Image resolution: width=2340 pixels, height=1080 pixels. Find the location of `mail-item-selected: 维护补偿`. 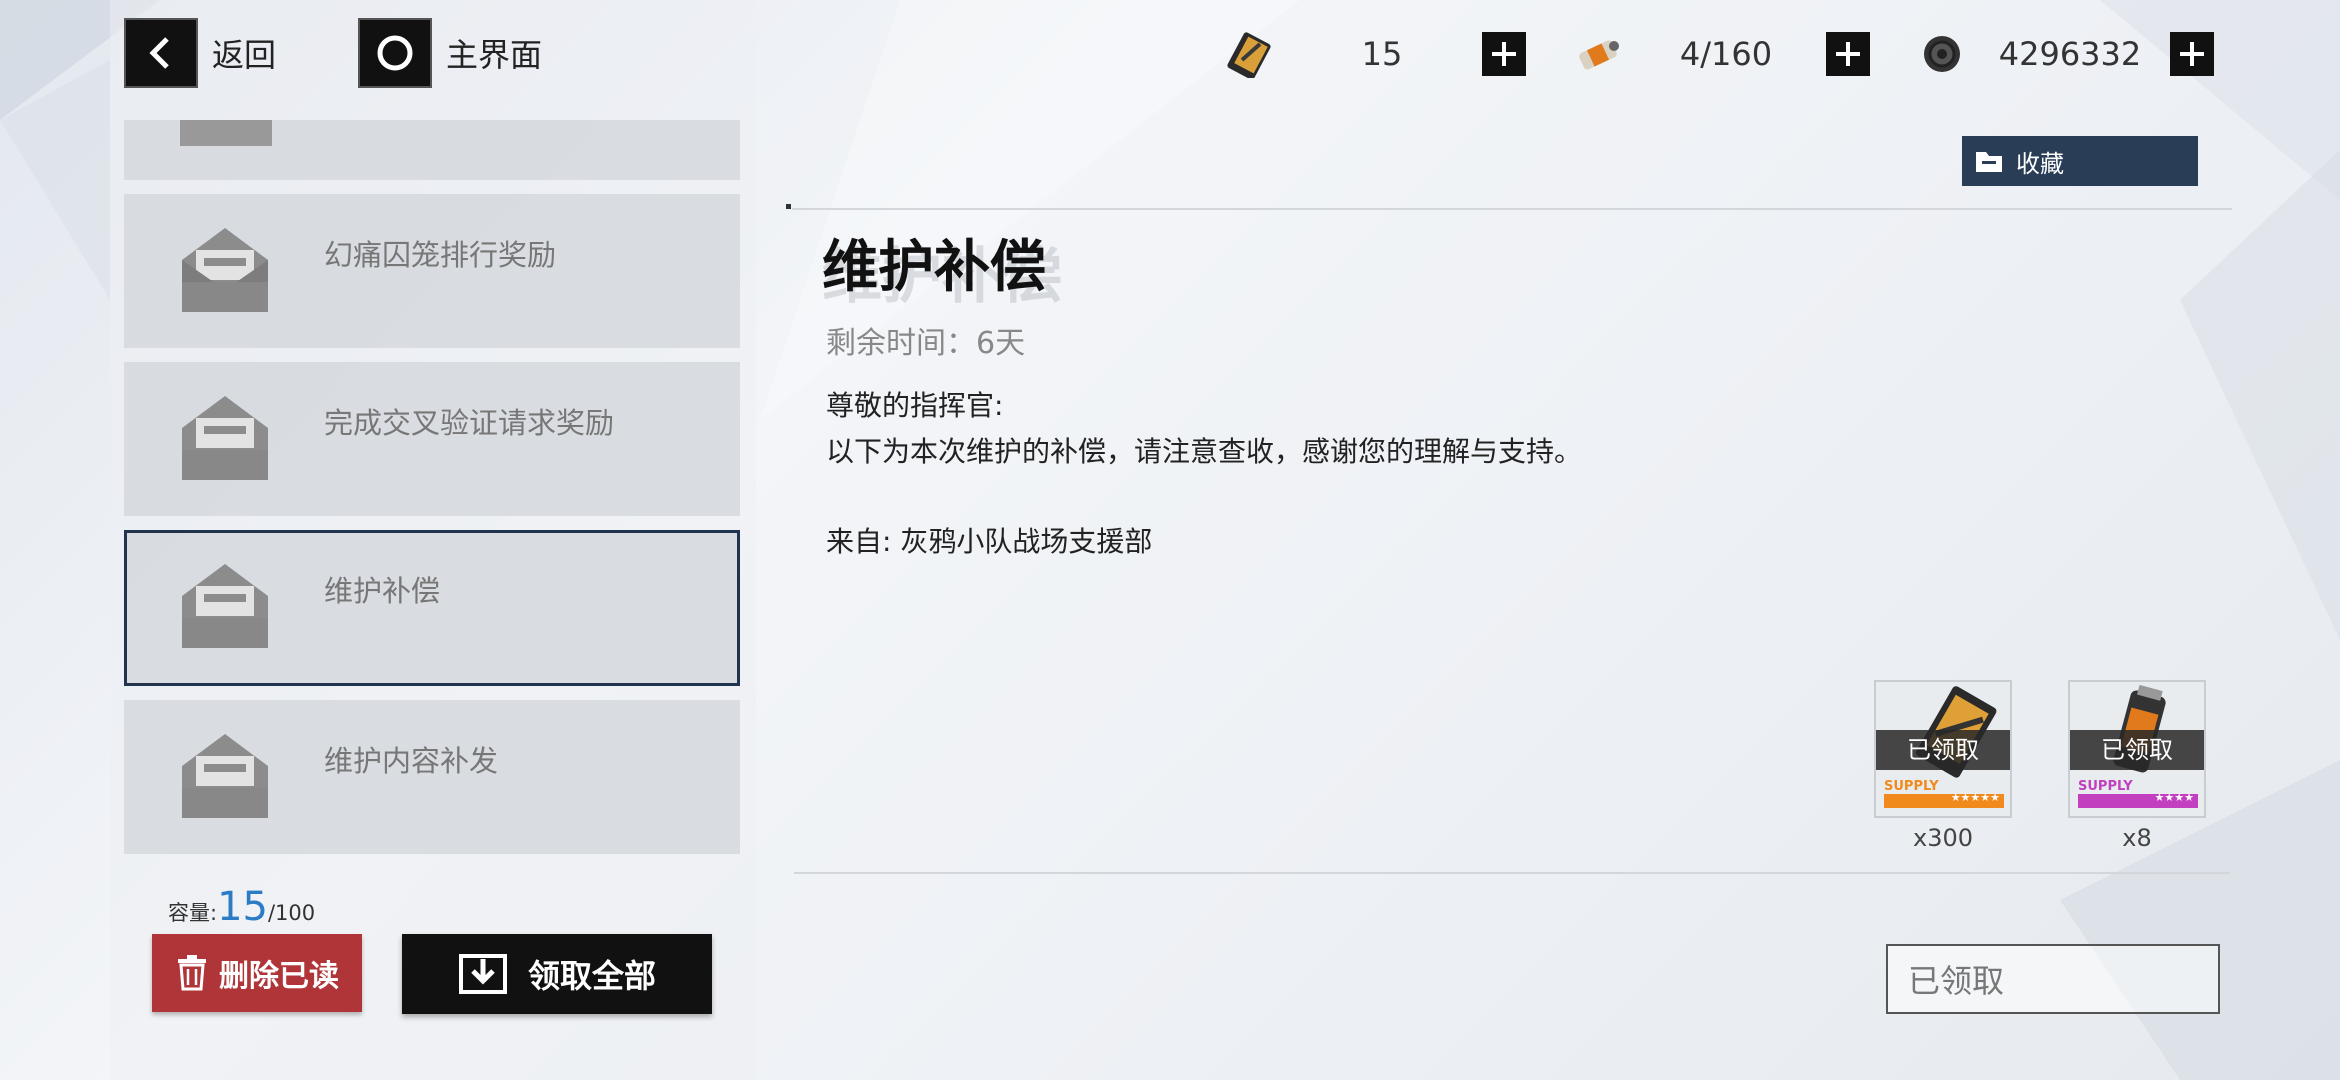

mail-item-selected: 维护补偿 is located at coordinates (432, 608).